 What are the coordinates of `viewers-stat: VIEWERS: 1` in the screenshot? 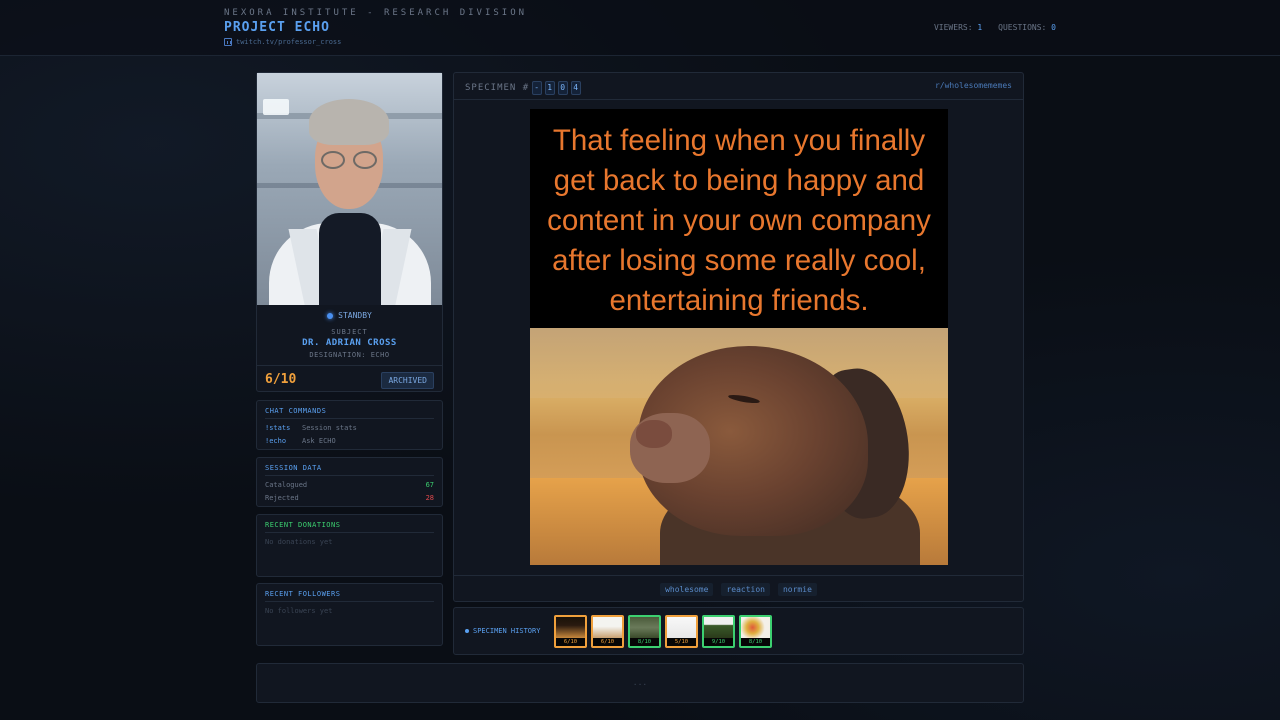 It's located at (958, 27).